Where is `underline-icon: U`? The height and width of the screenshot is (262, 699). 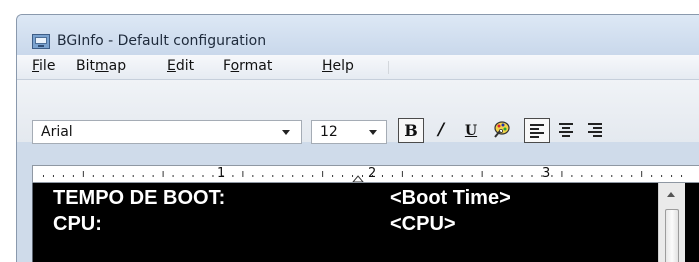
underline-icon: U is located at coordinates (471, 131).